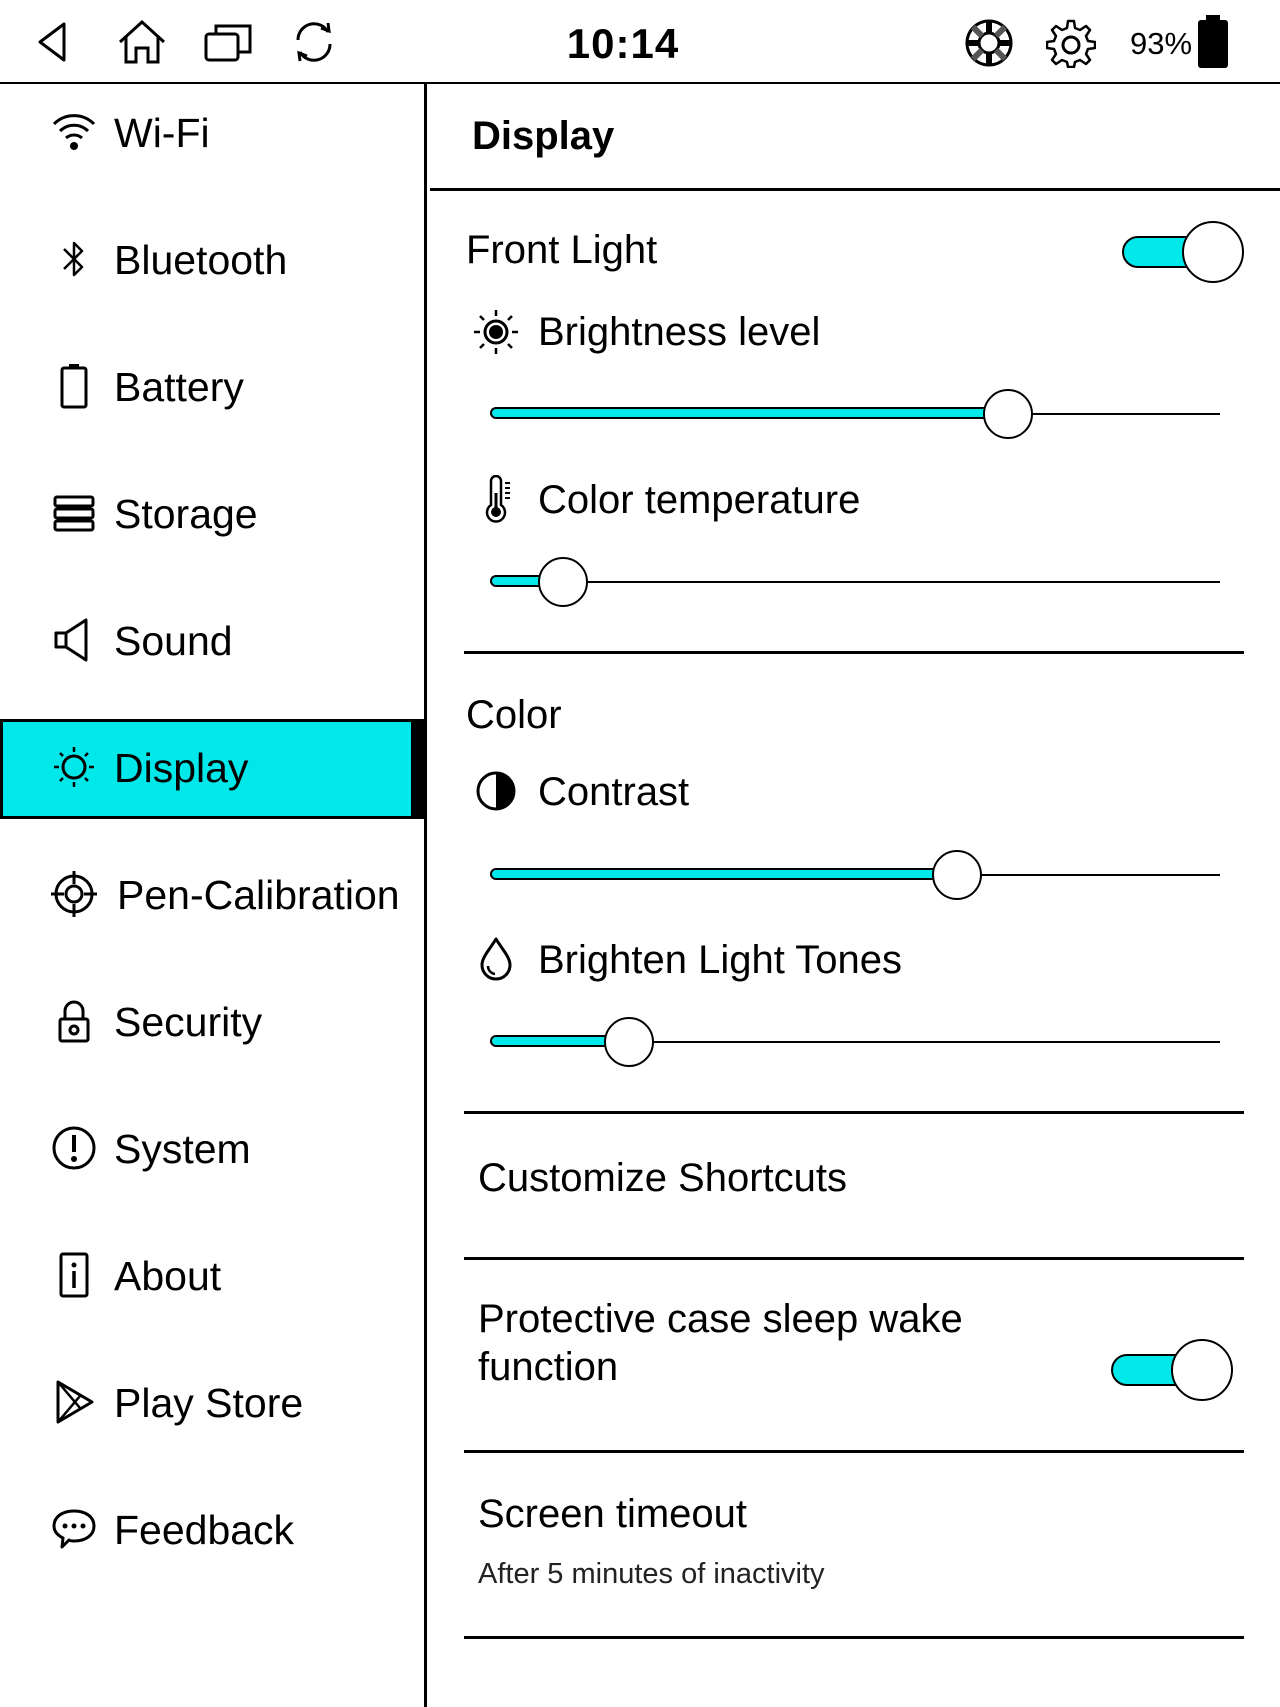 This screenshot has height=1707, width=1280. I want to click on exclamation-circle-icon, so click(74, 1148).